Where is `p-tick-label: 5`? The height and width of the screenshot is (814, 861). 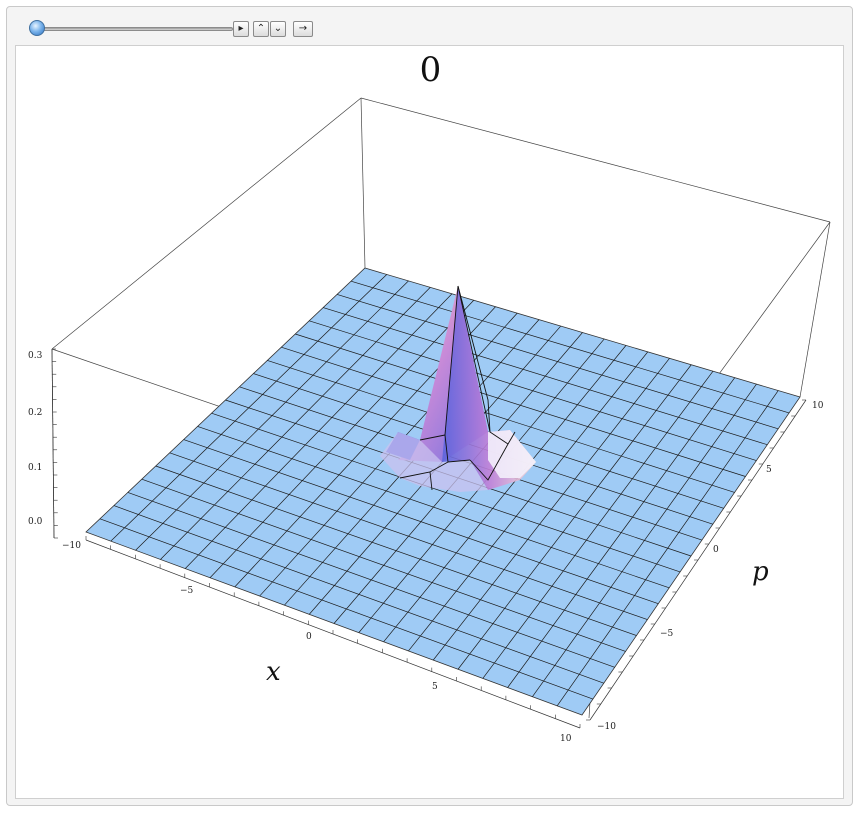 p-tick-label: 5 is located at coordinates (769, 470).